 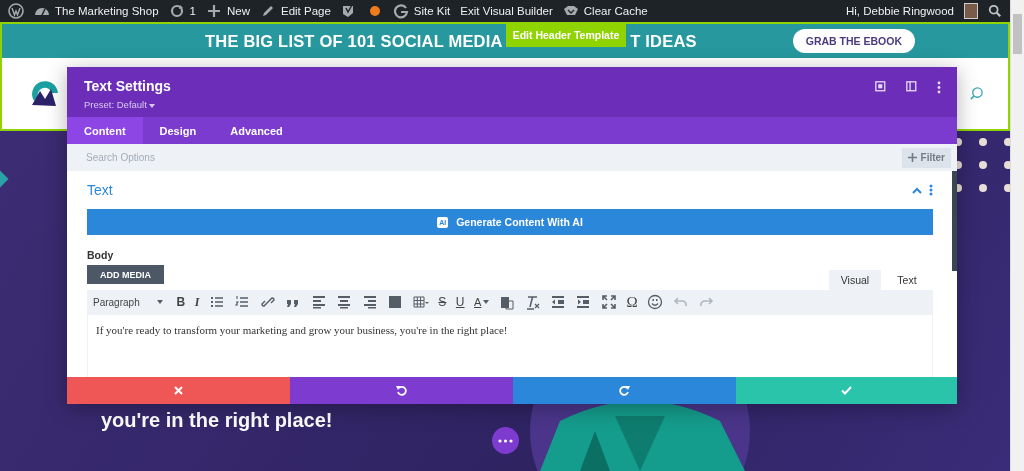 What do you see at coordinates (432, 11) in the screenshot?
I see `admin-bar-link: Site Kit` at bounding box center [432, 11].